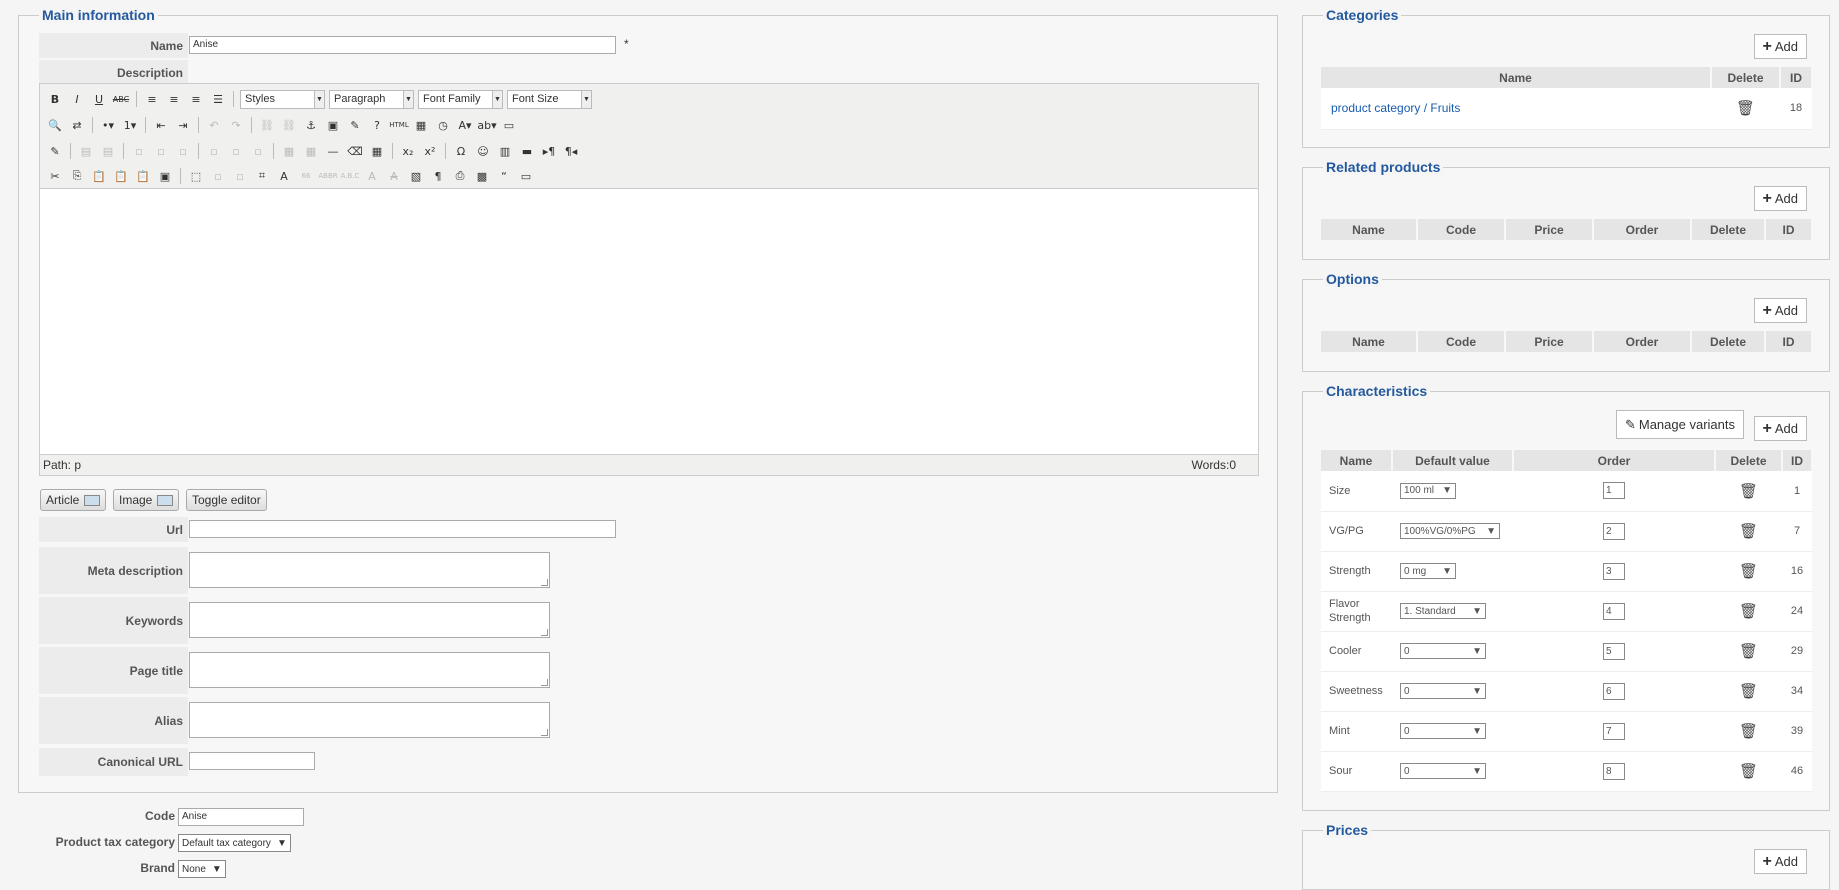 The image size is (1839, 890). Describe the element at coordinates (1780, 198) in the screenshot. I see `add-related-product-button: + Add` at that location.